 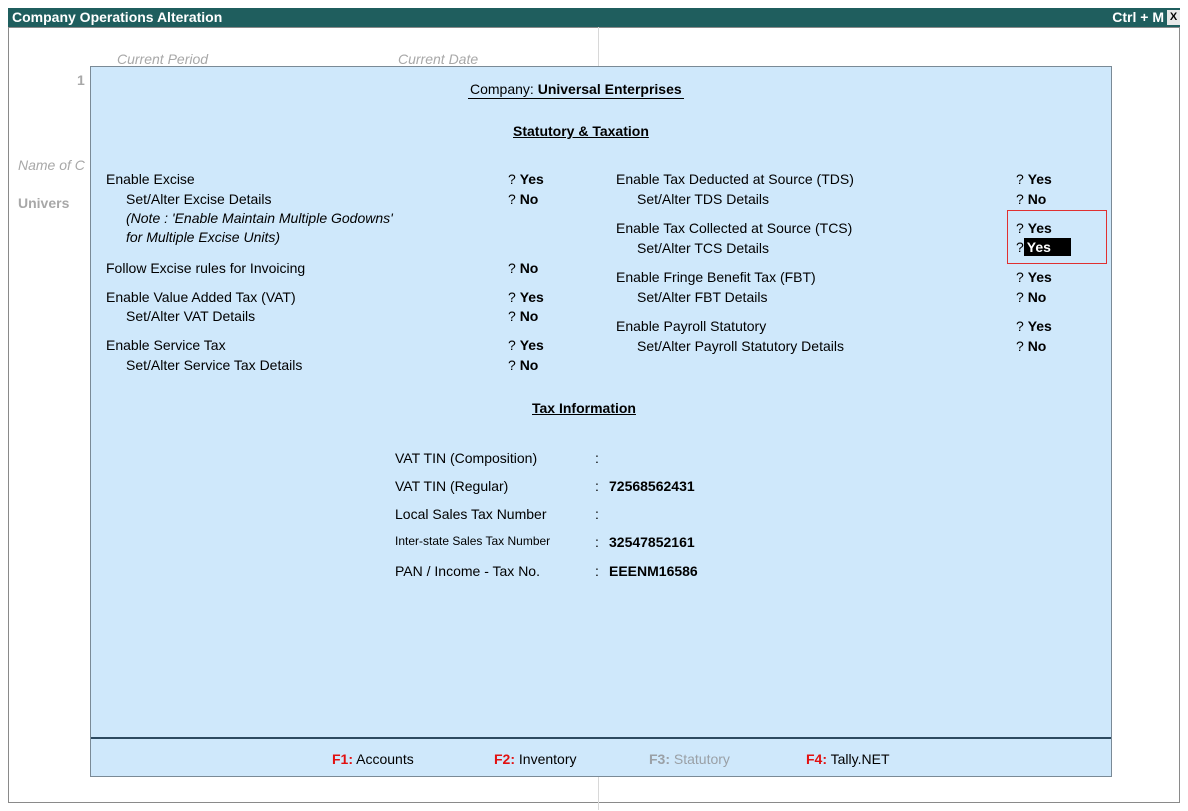 I want to click on shortcut-label: Ctrl + M, so click(x=1138, y=17).